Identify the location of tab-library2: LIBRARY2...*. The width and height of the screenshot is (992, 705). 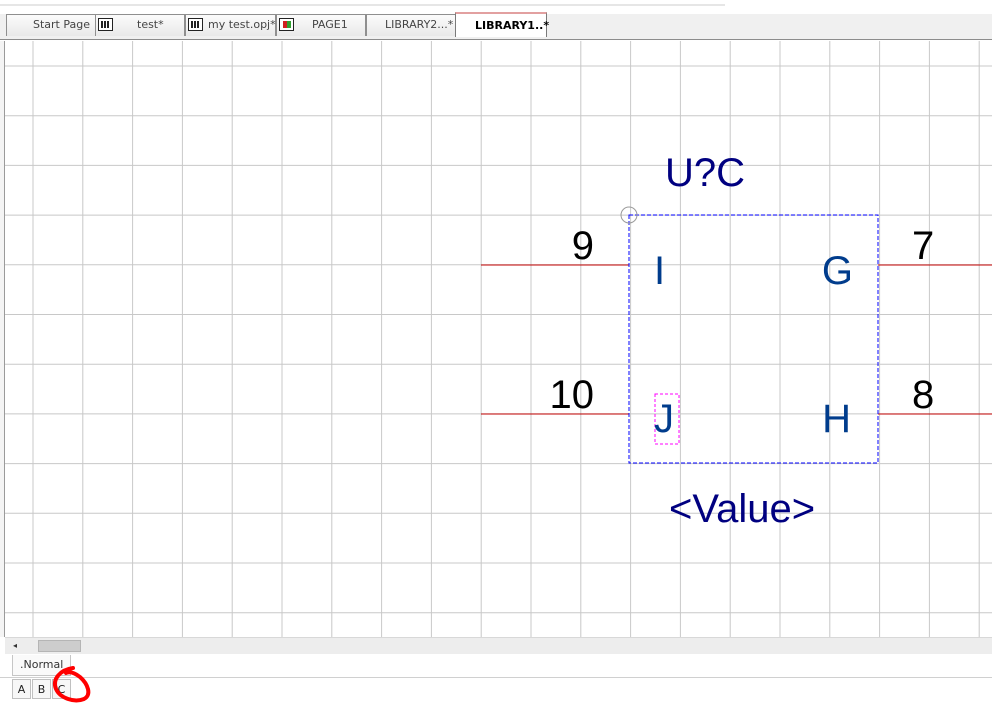
(411, 25).